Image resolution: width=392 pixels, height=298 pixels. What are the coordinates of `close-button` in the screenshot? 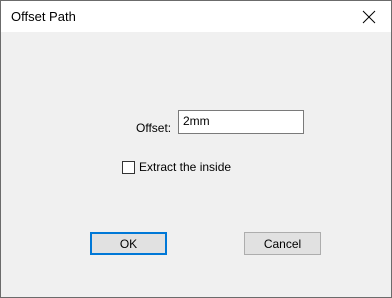 It's located at (368, 16).